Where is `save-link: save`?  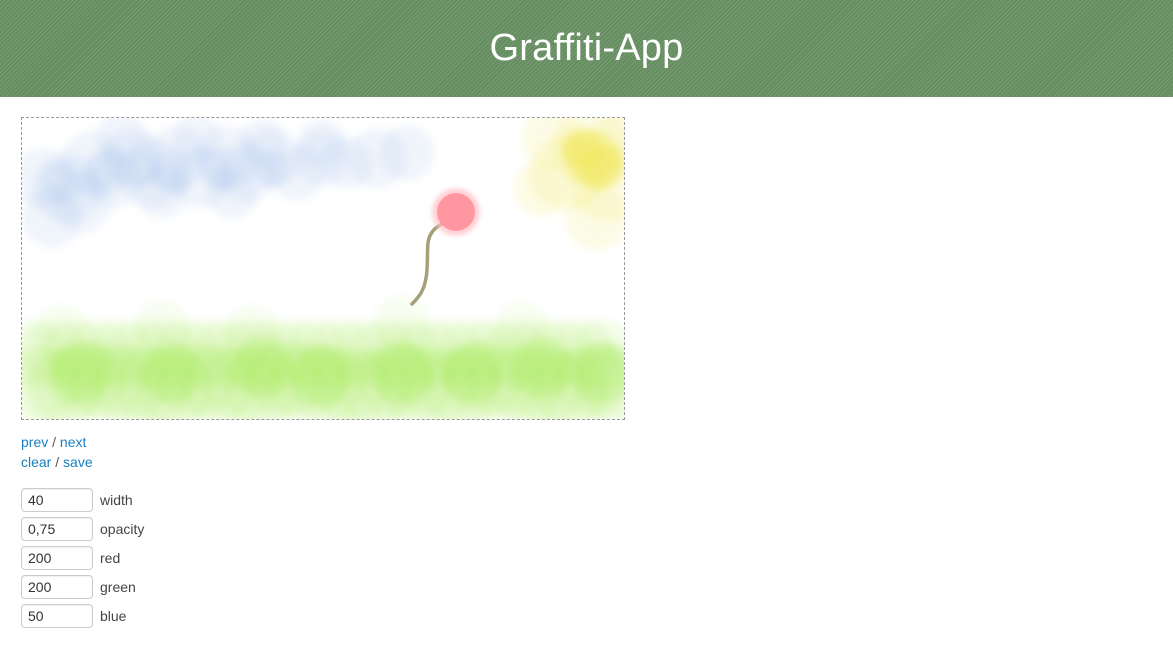 save-link: save is located at coordinates (78, 462).